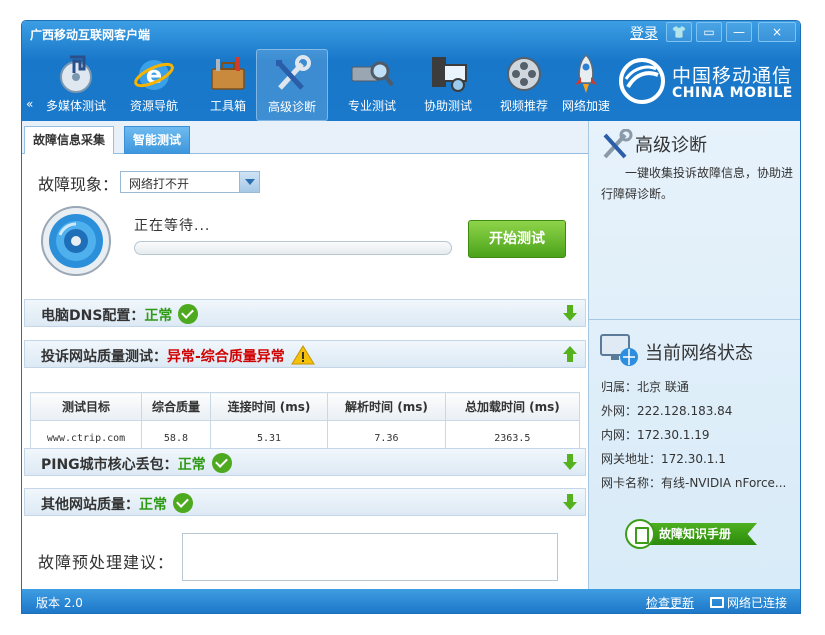 This screenshot has width=825, height=635. What do you see at coordinates (370, 557) in the screenshot?
I see `advice-textbox` at bounding box center [370, 557].